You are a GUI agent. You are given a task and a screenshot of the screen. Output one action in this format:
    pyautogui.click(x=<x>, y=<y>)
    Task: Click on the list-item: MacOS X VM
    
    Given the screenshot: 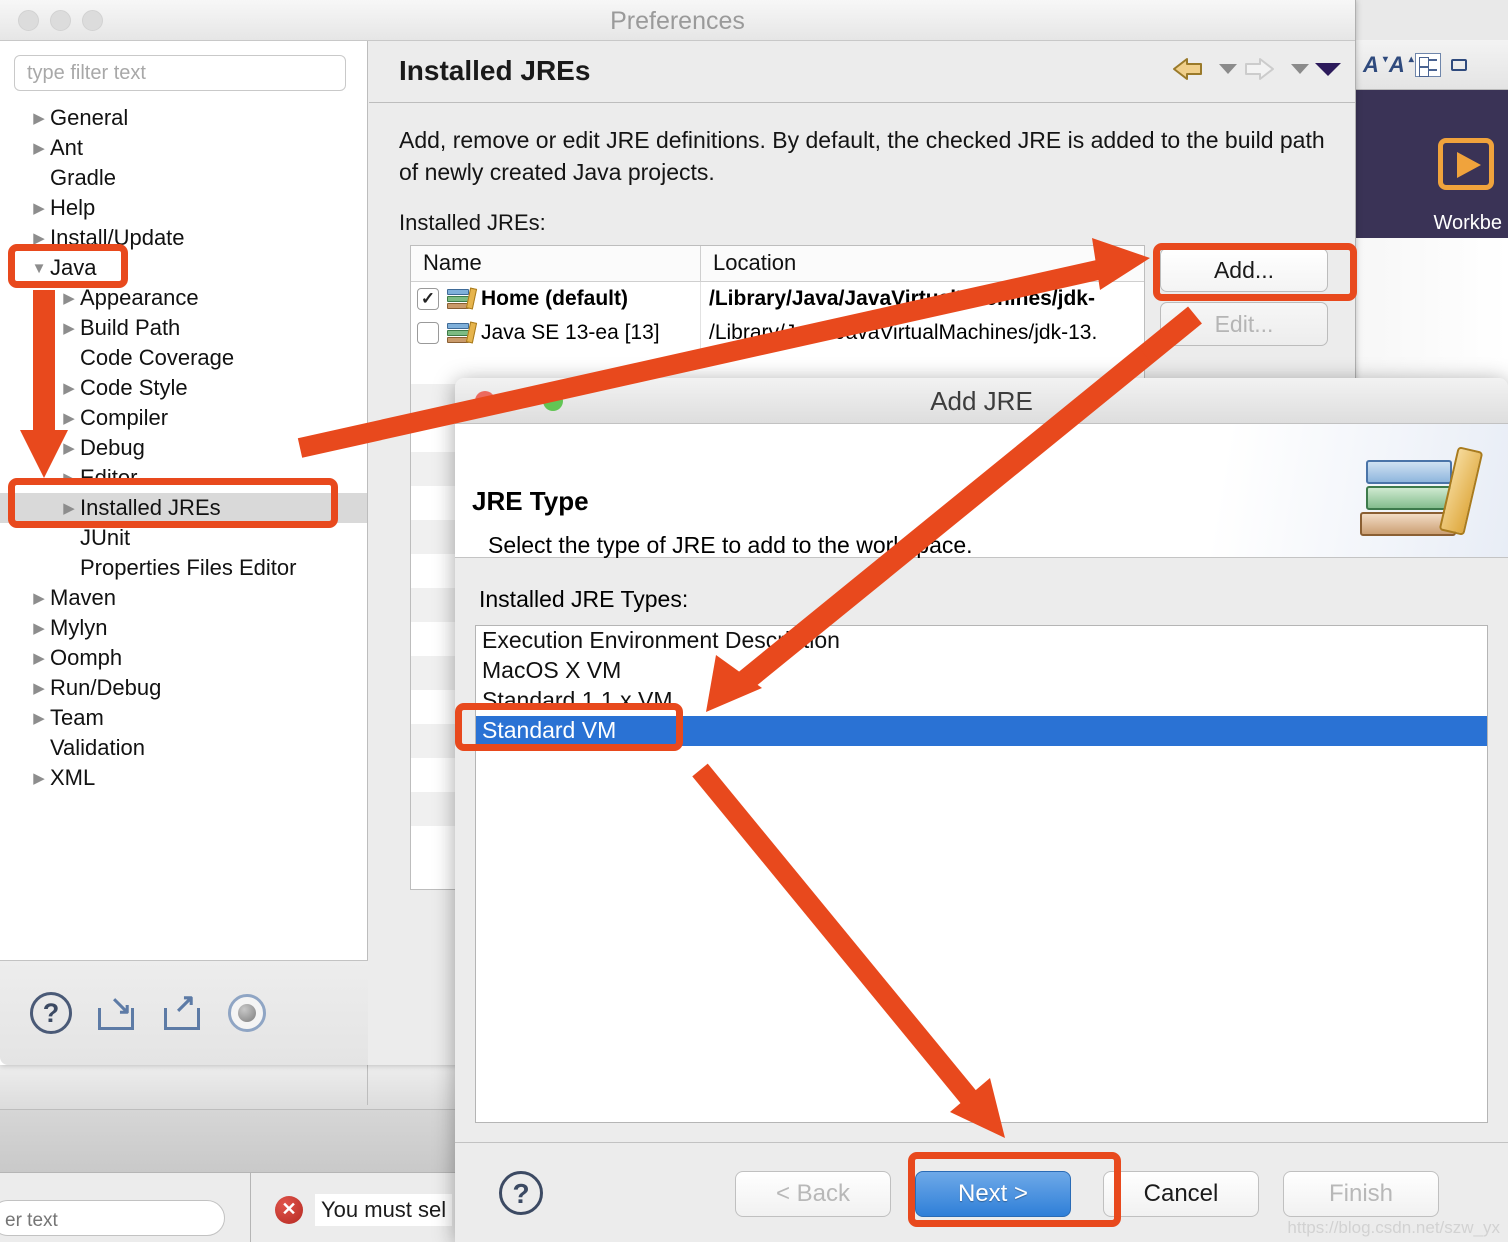 What is the action you would take?
    pyautogui.click(x=981, y=671)
    